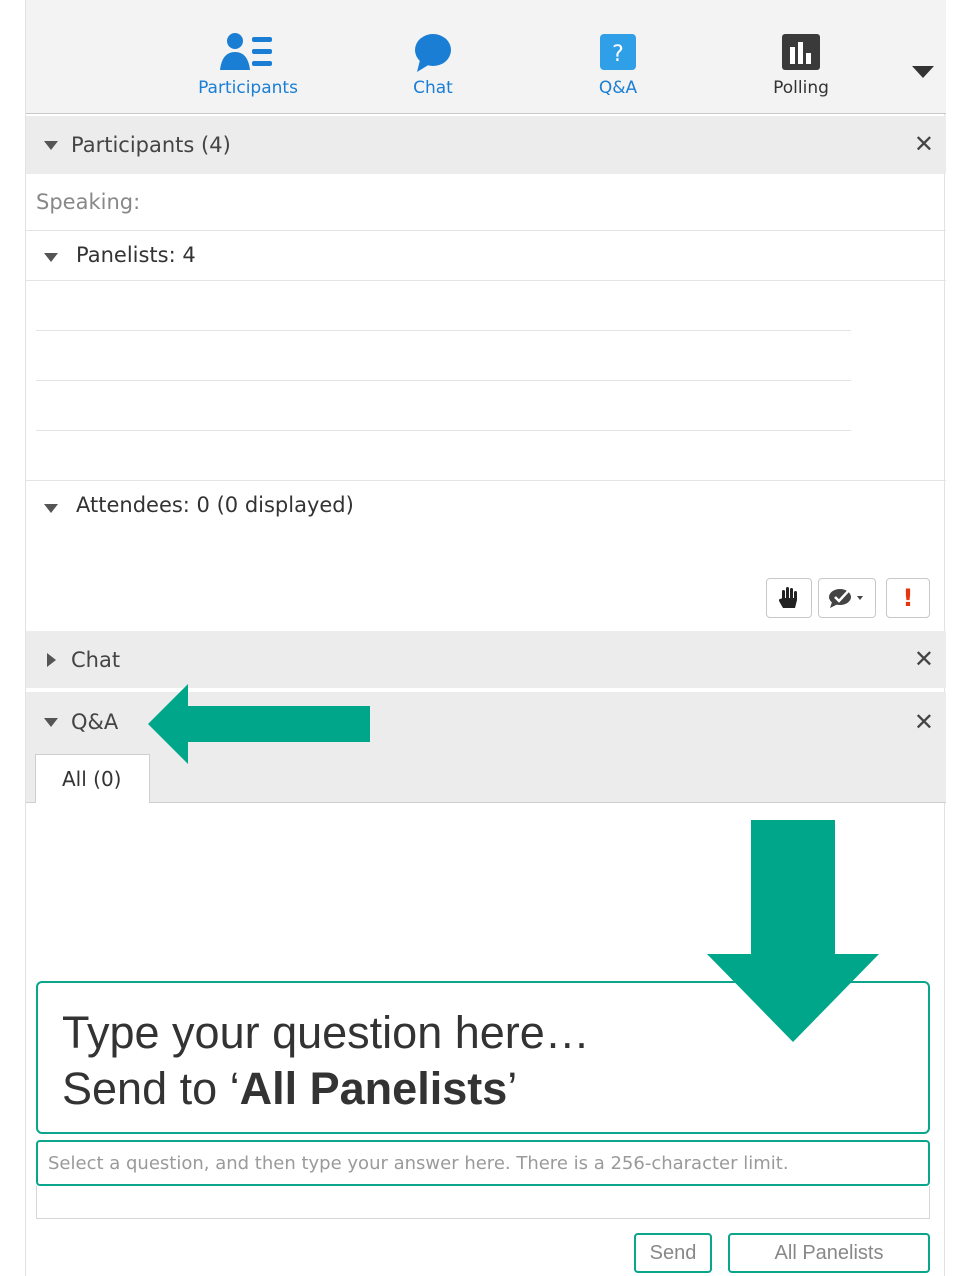  I want to click on raise-hand-icon, so click(788, 597).